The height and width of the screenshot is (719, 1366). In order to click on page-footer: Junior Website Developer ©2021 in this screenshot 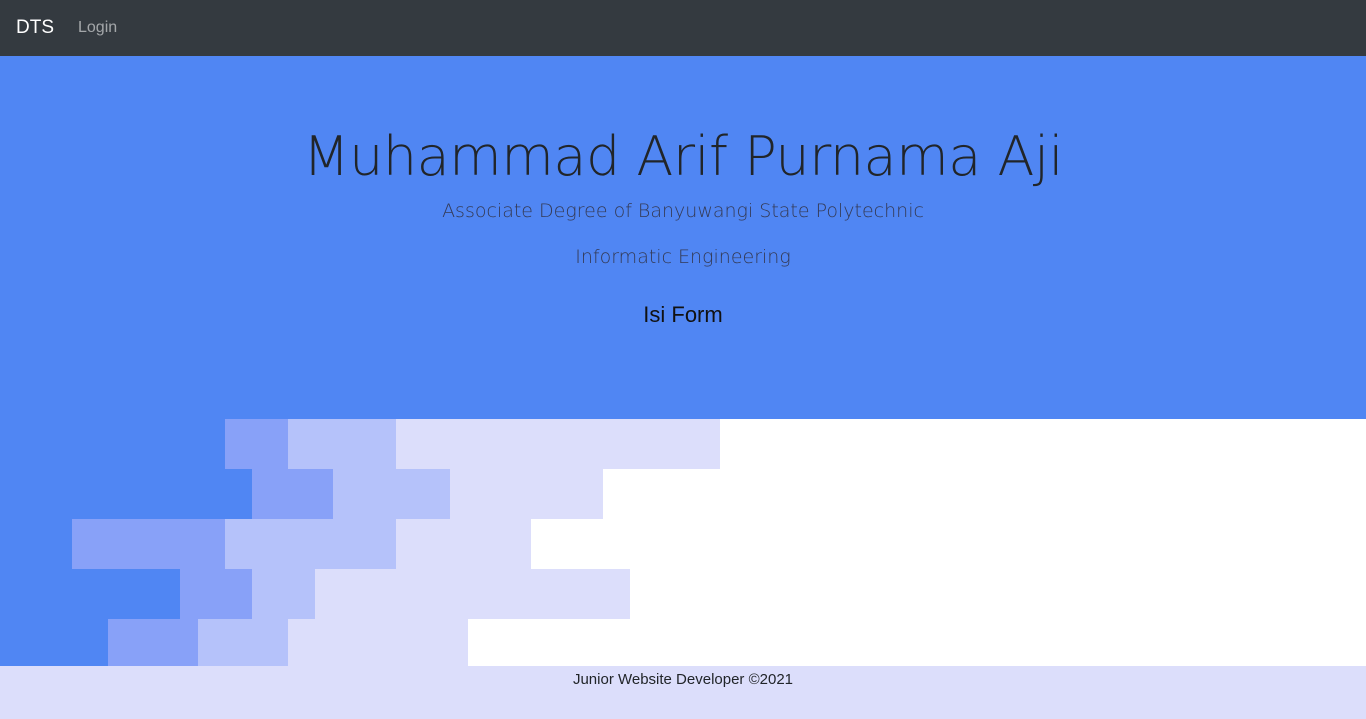, I will do `click(683, 692)`.